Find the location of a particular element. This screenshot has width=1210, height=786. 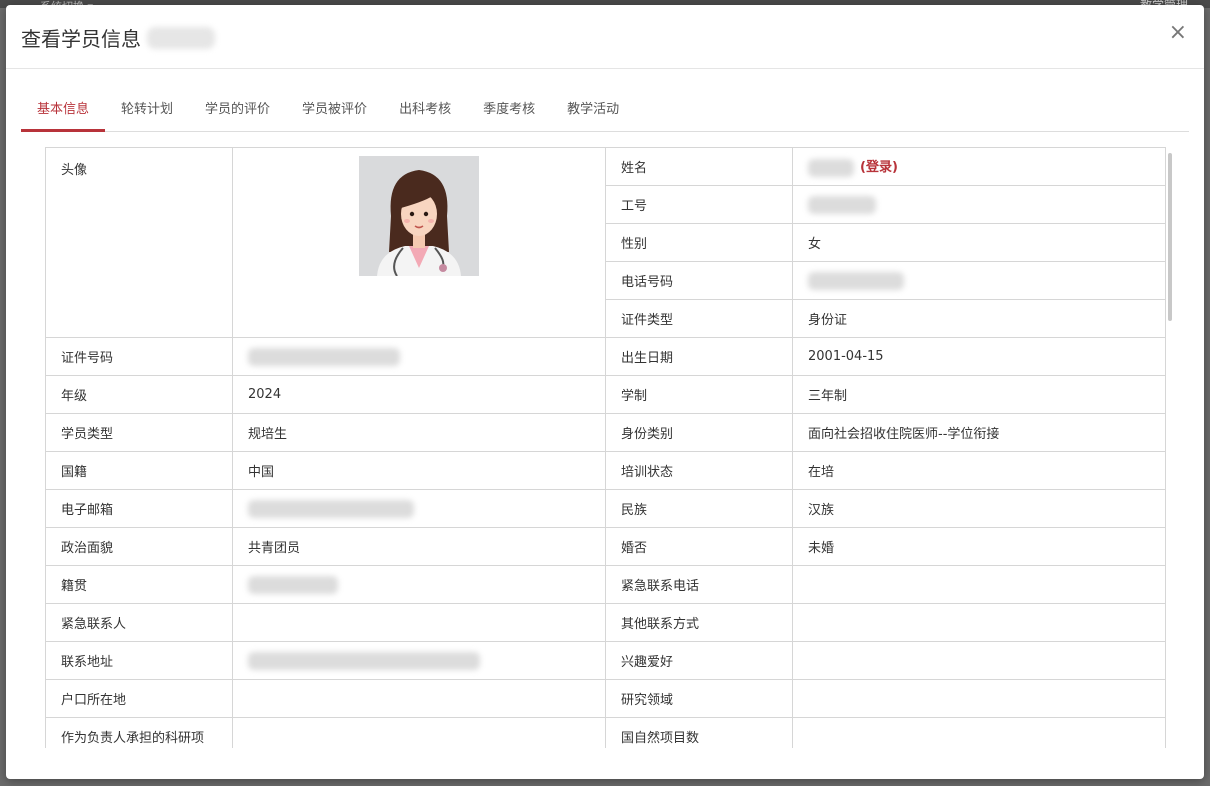

table-row: 电子邮箱 民族 汉族 is located at coordinates (605, 508).